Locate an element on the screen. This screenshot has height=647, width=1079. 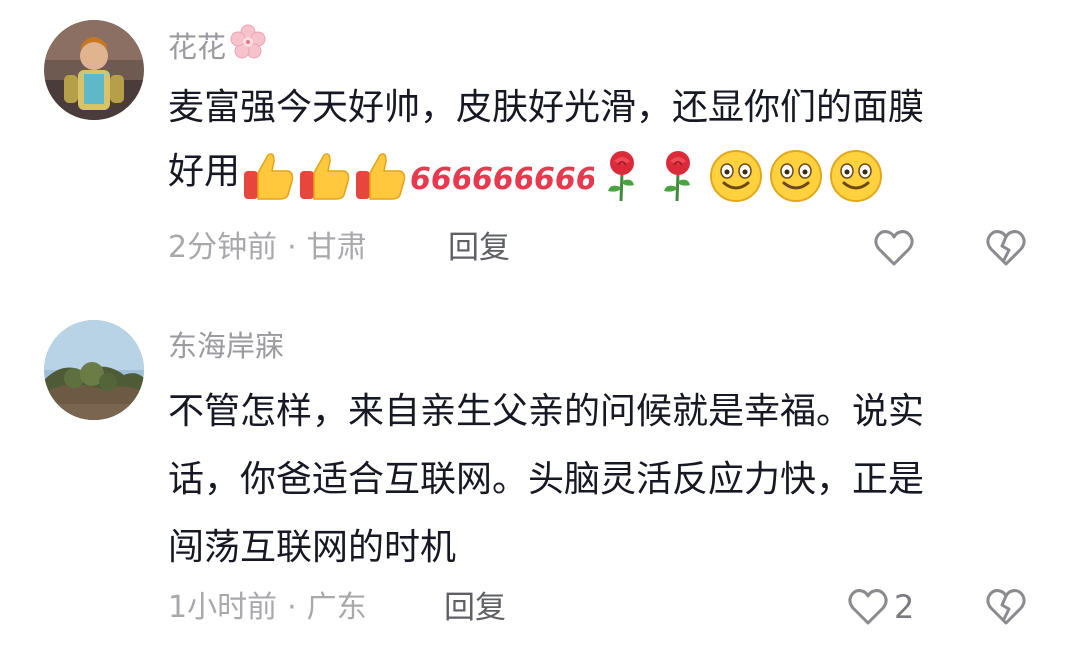
comment-text-line: 闯荡互联网的时机 is located at coordinates (312, 547).